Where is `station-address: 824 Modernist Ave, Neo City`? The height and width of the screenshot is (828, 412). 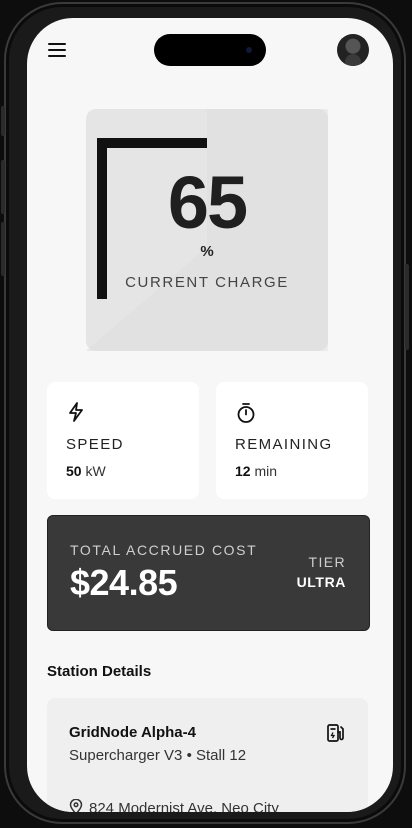 station-address: 824 Modernist Ave, Neo City is located at coordinates (174, 805).